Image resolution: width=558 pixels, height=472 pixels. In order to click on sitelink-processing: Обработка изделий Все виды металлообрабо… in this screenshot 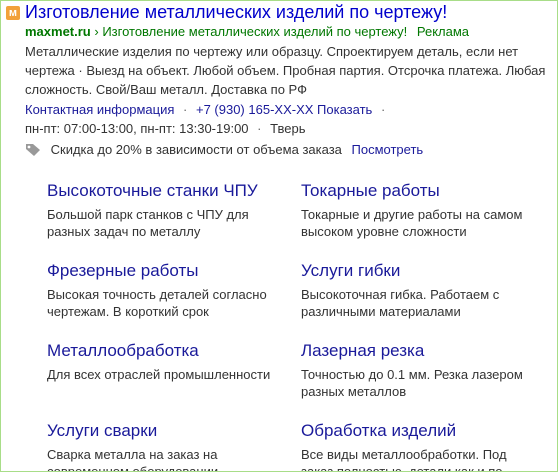, I will do `click(421, 446)`.